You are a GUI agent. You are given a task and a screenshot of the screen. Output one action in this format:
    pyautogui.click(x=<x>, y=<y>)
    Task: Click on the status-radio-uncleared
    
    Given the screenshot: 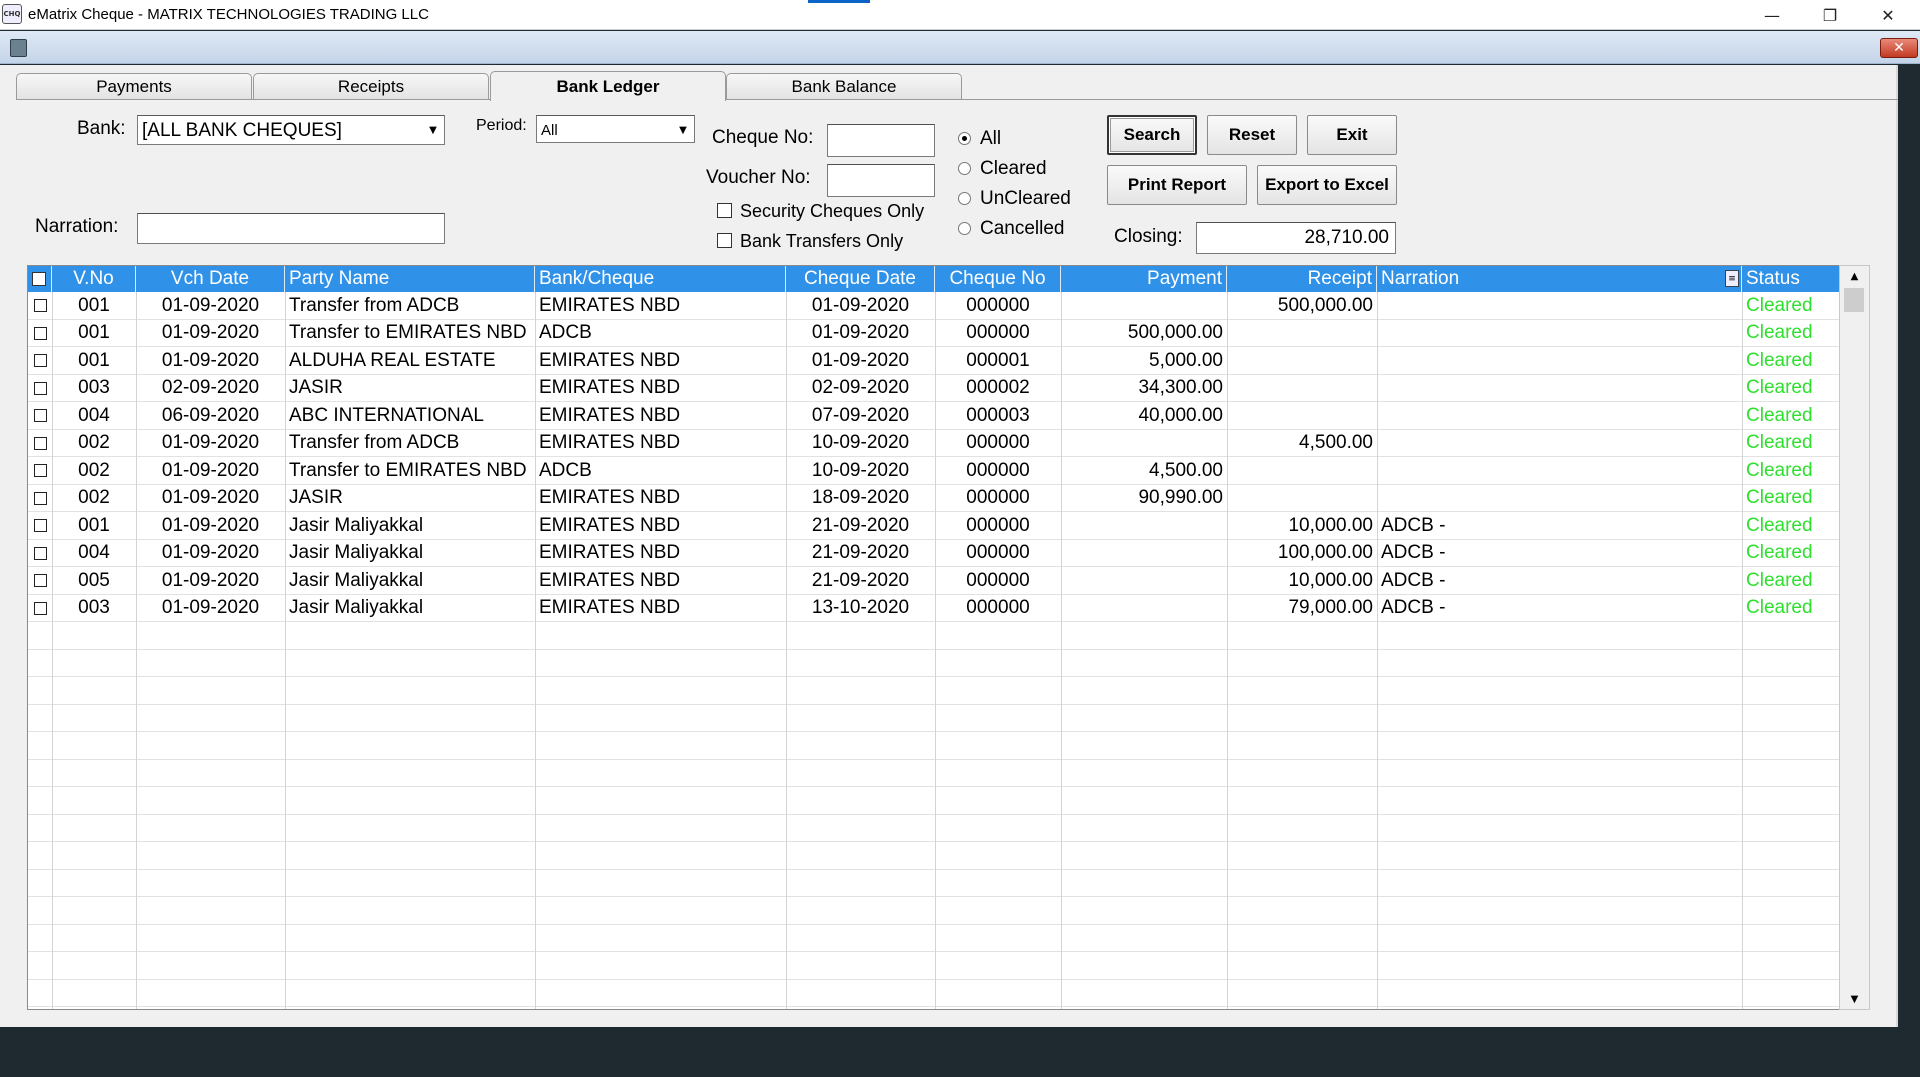 What is the action you would take?
    pyautogui.click(x=964, y=198)
    